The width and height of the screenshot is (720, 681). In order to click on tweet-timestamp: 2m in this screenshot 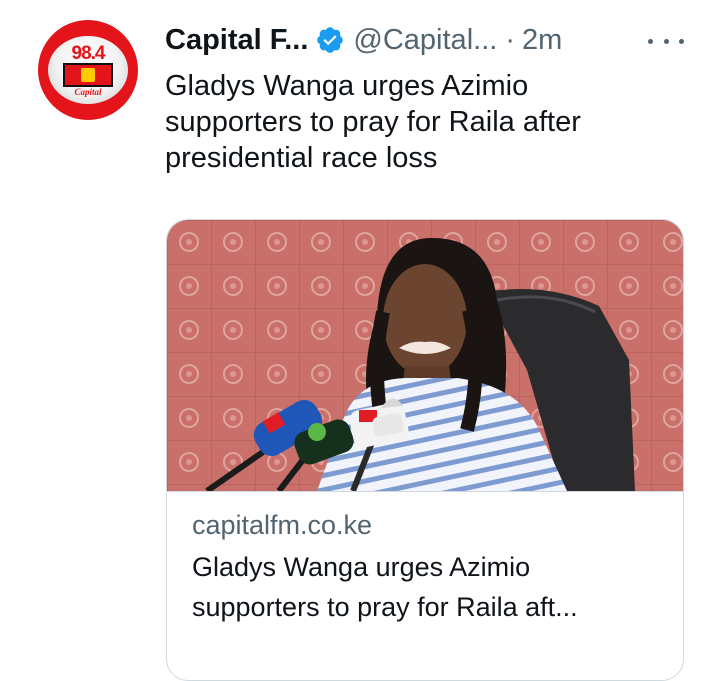, I will do `click(542, 40)`.